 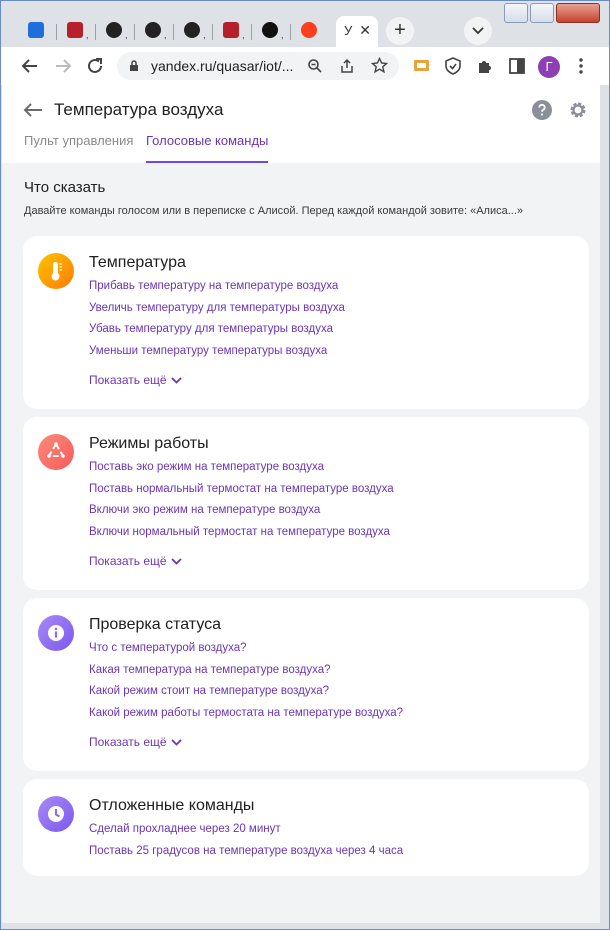 What do you see at coordinates (453, 66) in the screenshot?
I see `shield-icon` at bounding box center [453, 66].